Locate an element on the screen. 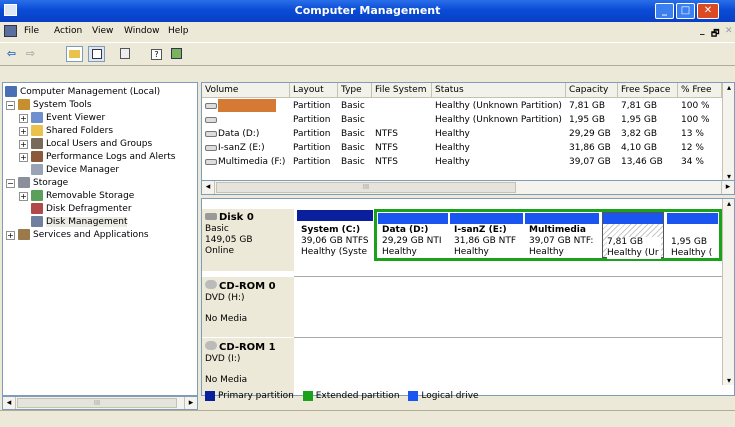 The height and width of the screenshot is (427, 735). legend-primary: Primary partition is located at coordinates (249, 395).